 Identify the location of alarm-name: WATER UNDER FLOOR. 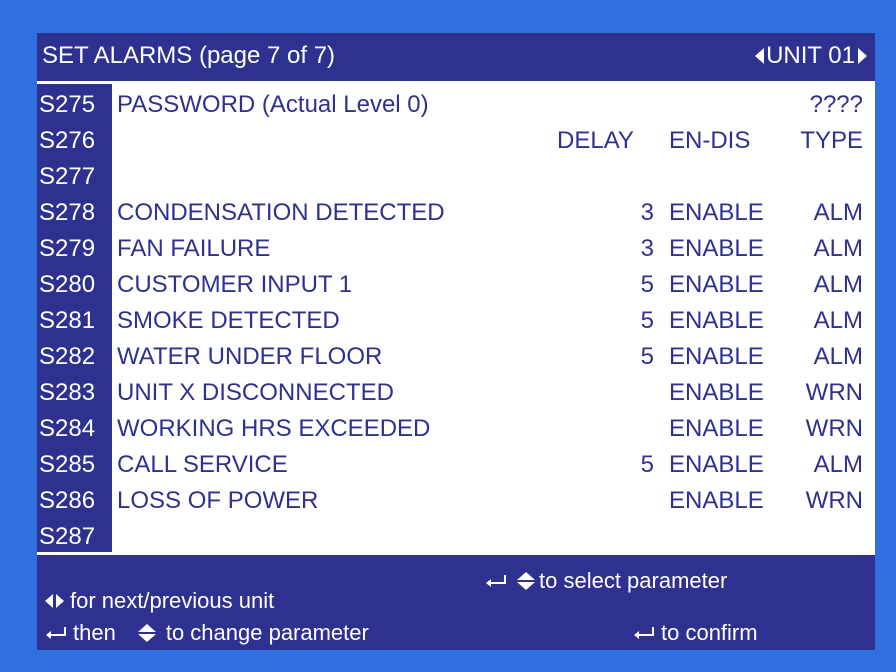
(250, 356).